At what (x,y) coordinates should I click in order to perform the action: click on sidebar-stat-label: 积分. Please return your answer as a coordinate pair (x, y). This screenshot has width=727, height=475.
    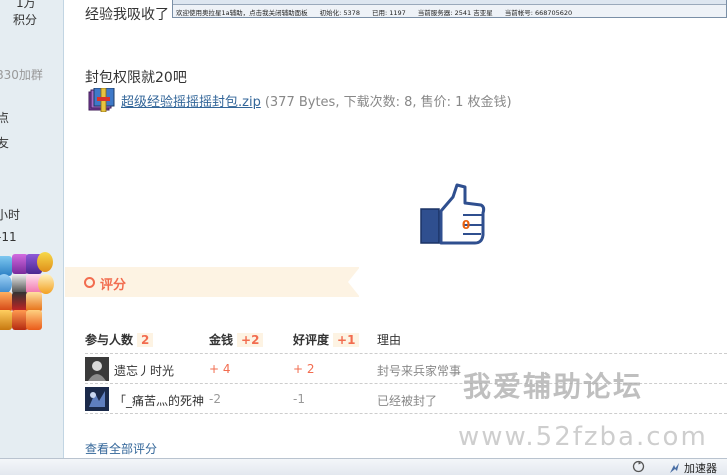
    Looking at the image, I should click on (25, 20).